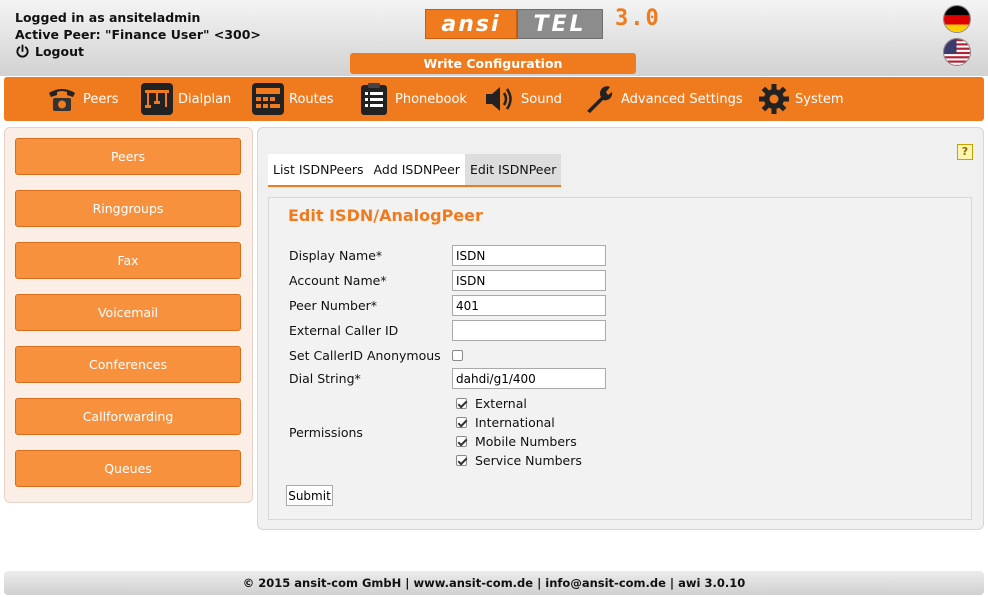  What do you see at coordinates (128, 364) in the screenshot?
I see `sidebar-item-conferences: Conferences` at bounding box center [128, 364].